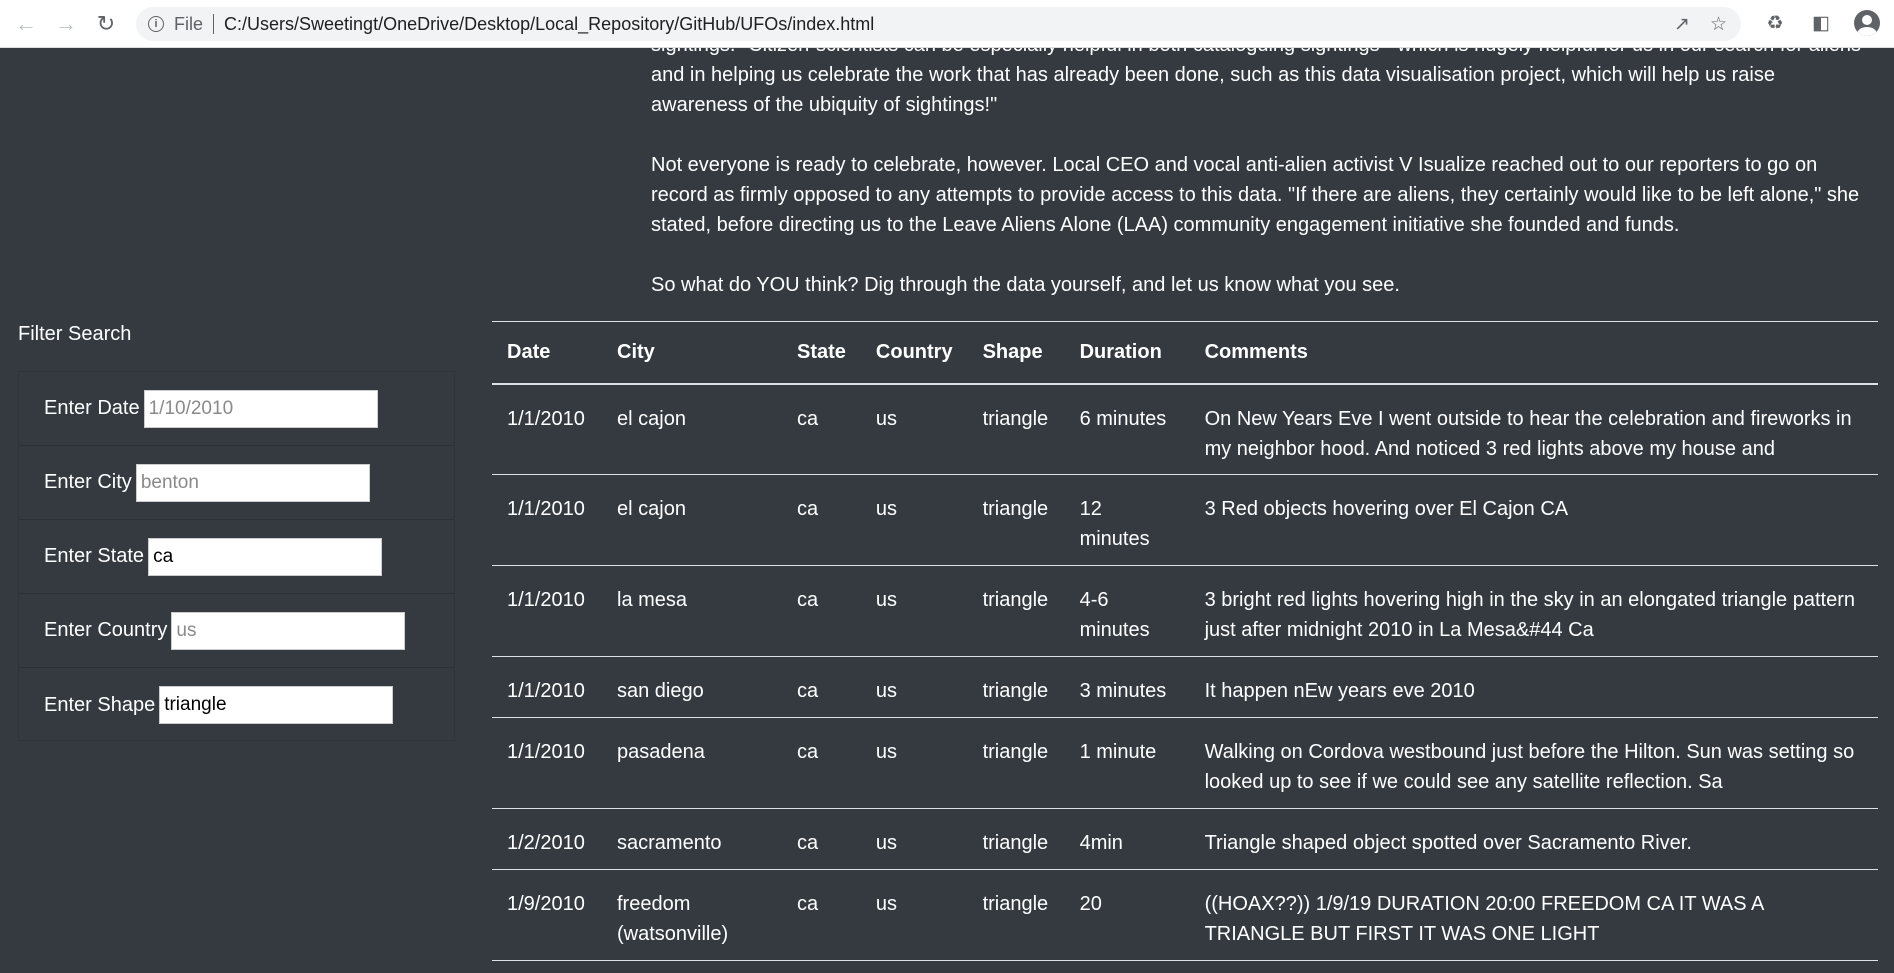 This screenshot has height=973, width=1894. What do you see at coordinates (546, 843) in the screenshot?
I see `cell-date: 1/2/2010` at bounding box center [546, 843].